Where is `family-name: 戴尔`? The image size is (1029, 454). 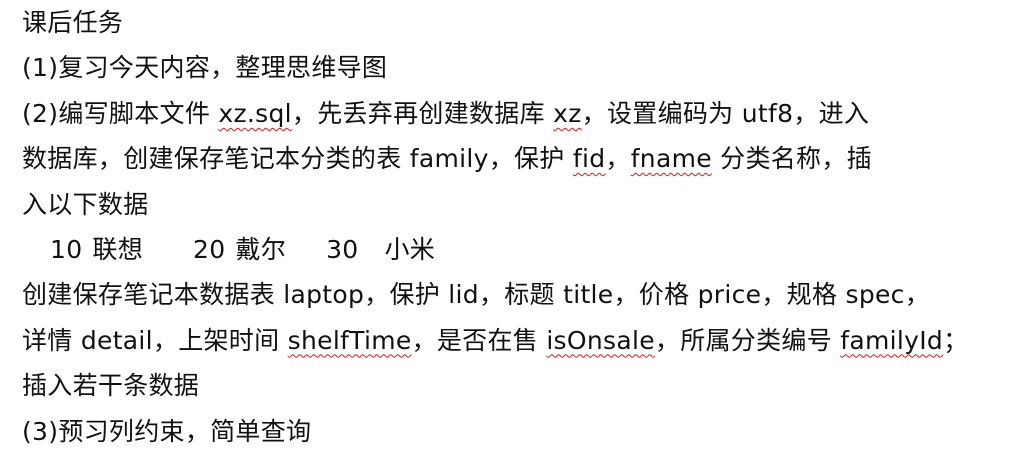
family-name: 戴尔 is located at coordinates (261, 249).